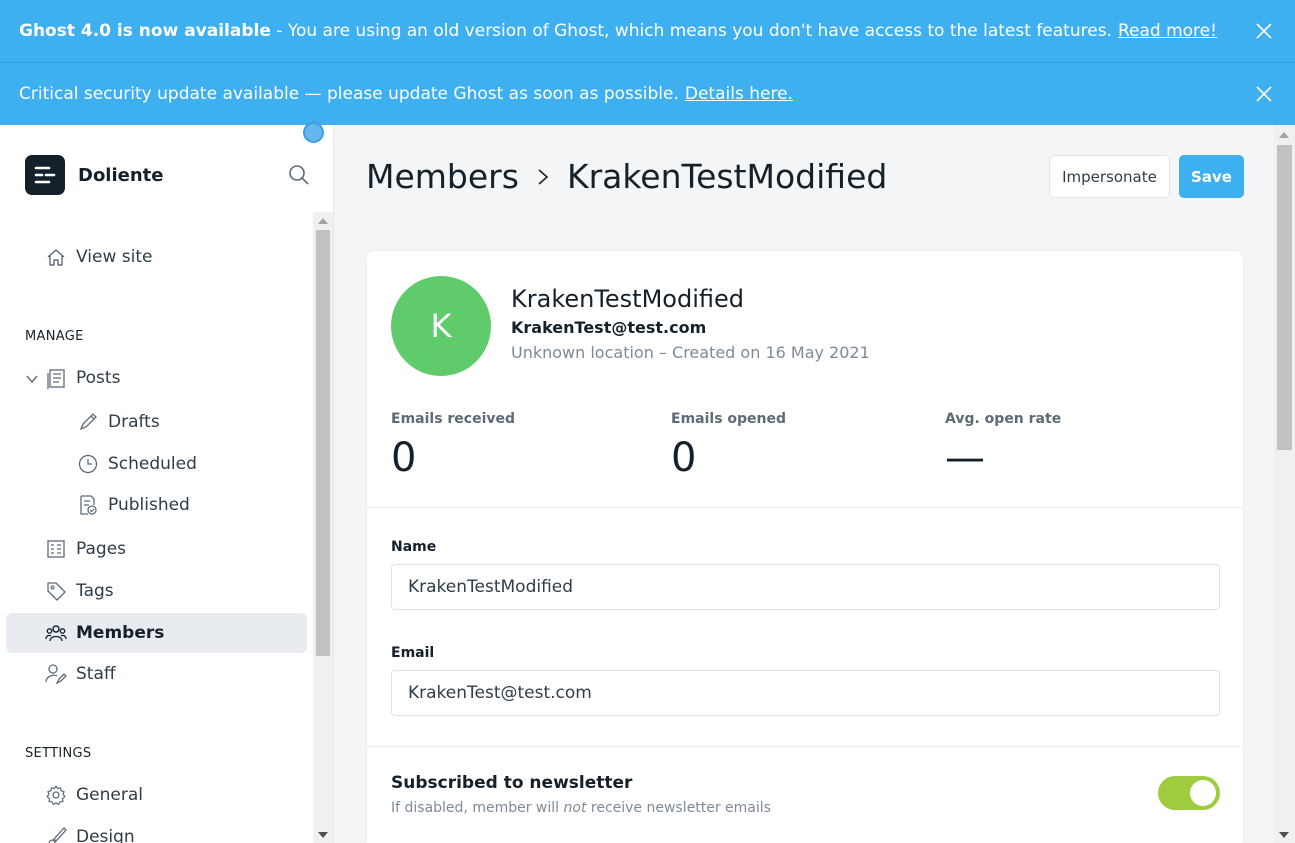  I want to click on avatar: K, so click(441, 326).